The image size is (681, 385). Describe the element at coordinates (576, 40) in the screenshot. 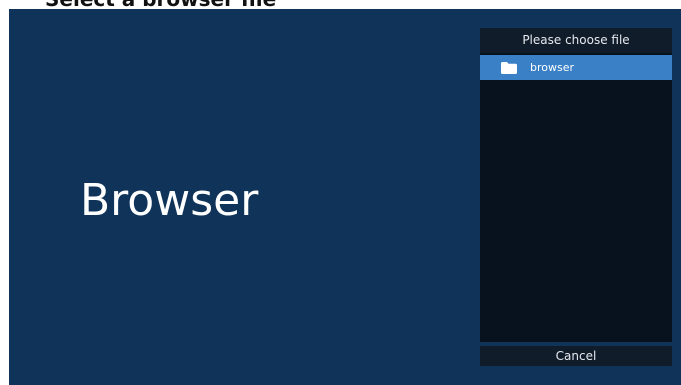

I see `dialog-title: Please choose file` at that location.